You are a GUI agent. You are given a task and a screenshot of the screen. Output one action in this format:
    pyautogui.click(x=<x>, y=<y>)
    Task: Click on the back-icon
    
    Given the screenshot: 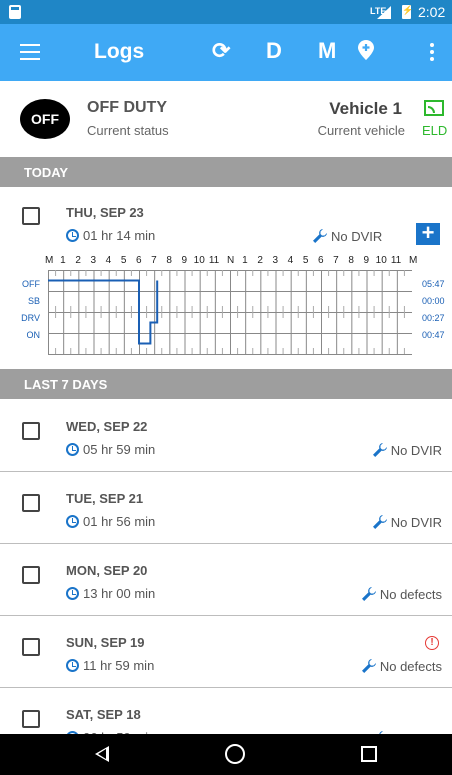 What is the action you would take?
    pyautogui.click(x=102, y=754)
    